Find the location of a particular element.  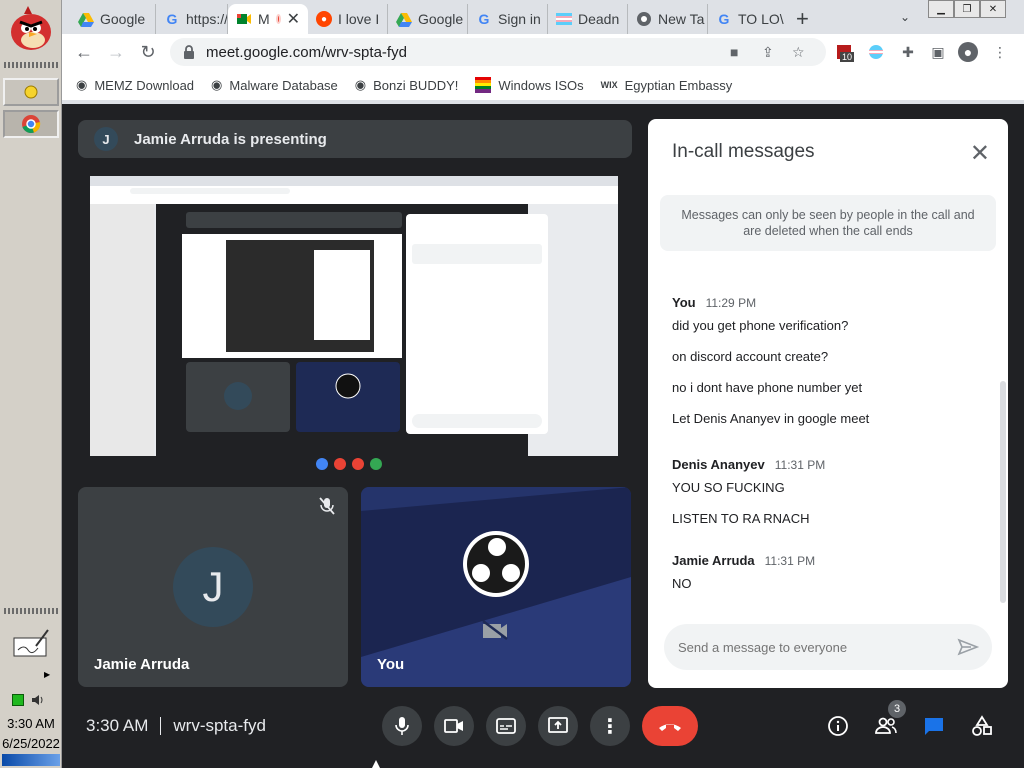

taskbar-item-chrome is located at coordinates (31, 124).